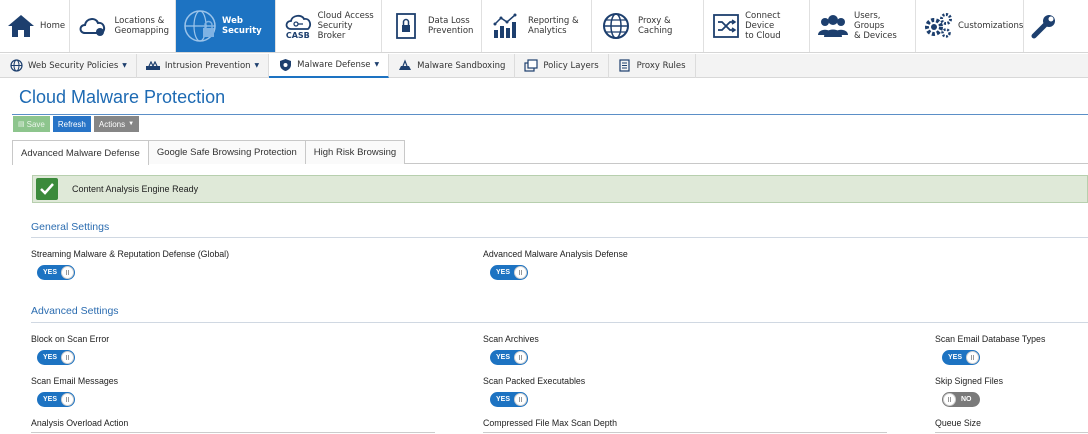 This screenshot has width=1088, height=434. I want to click on subnav-label: Proxy Rules, so click(661, 65).